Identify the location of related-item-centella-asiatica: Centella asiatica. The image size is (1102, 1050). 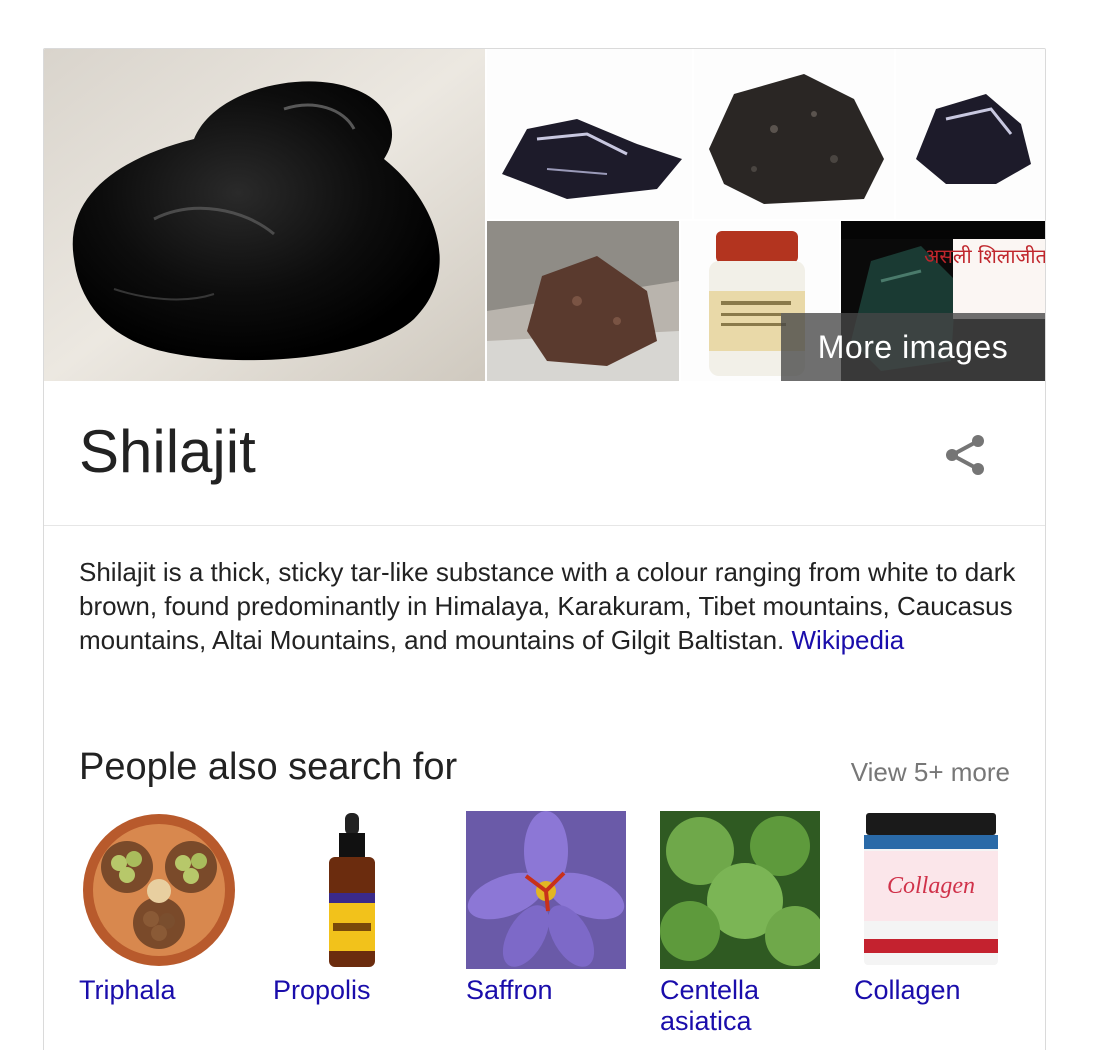
(740, 924).